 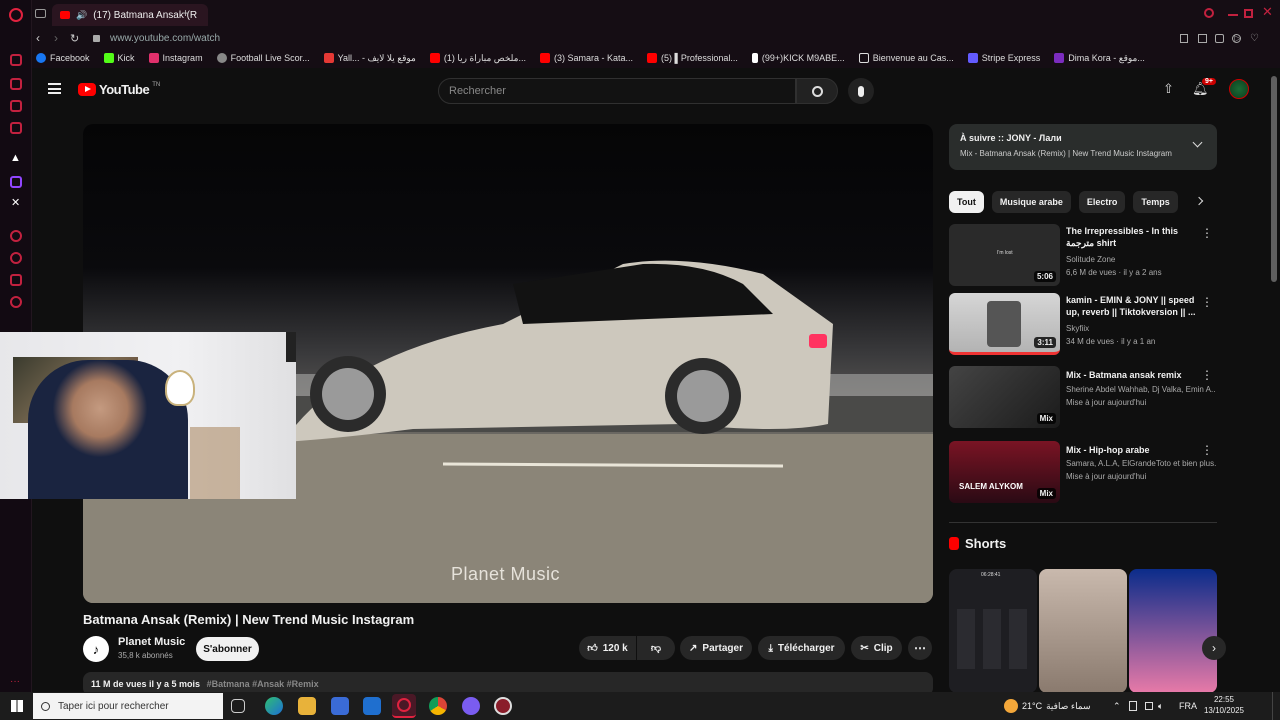 What do you see at coordinates (1141, 328) in the screenshot?
I see `rec-channel: Skyfiix` at bounding box center [1141, 328].